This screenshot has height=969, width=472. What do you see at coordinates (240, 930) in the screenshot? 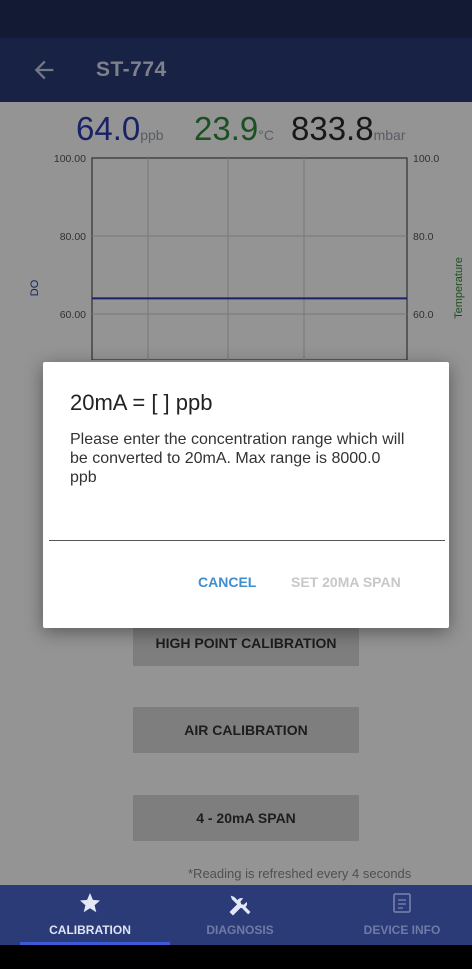
I see `nav-diagnosis-label: DIAGNOSIS` at bounding box center [240, 930].